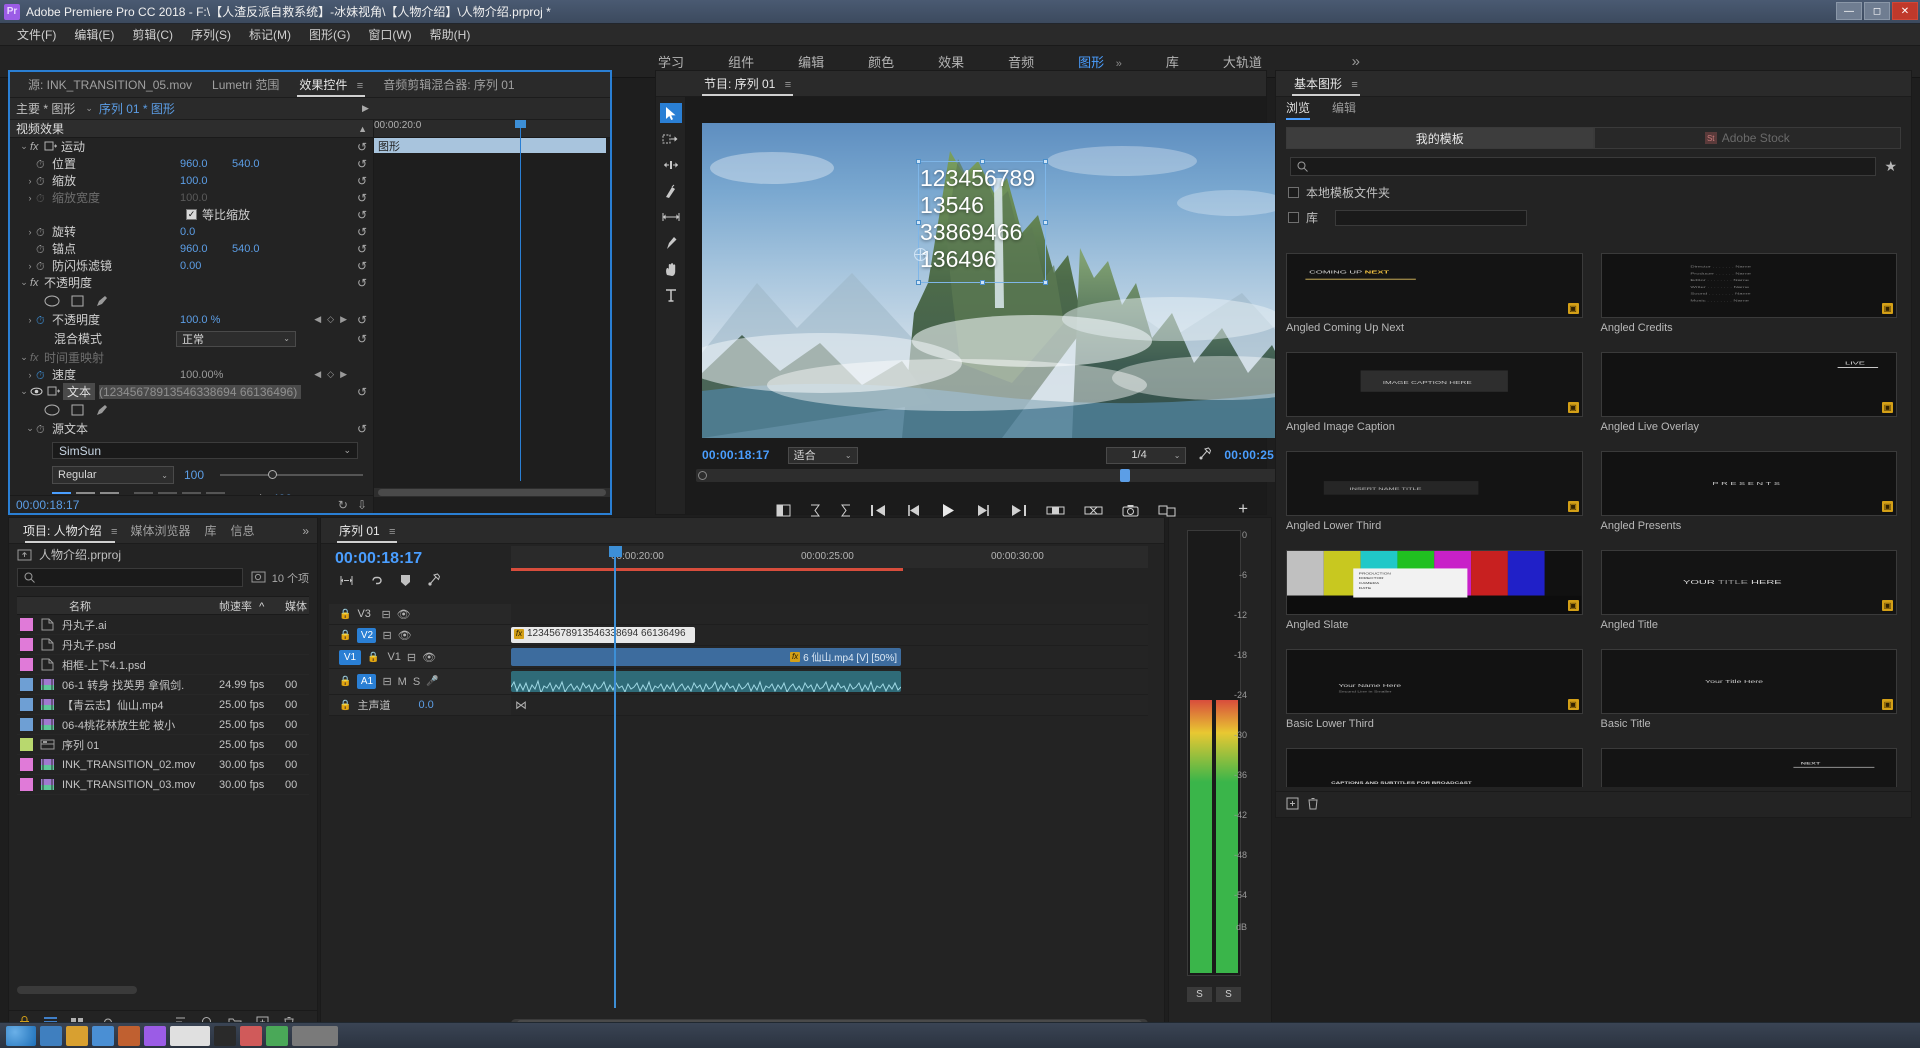 This screenshot has width=1920, height=1048. Describe the element at coordinates (329, 34) in the screenshot. I see `menu-graphics: 图形(G)` at that location.